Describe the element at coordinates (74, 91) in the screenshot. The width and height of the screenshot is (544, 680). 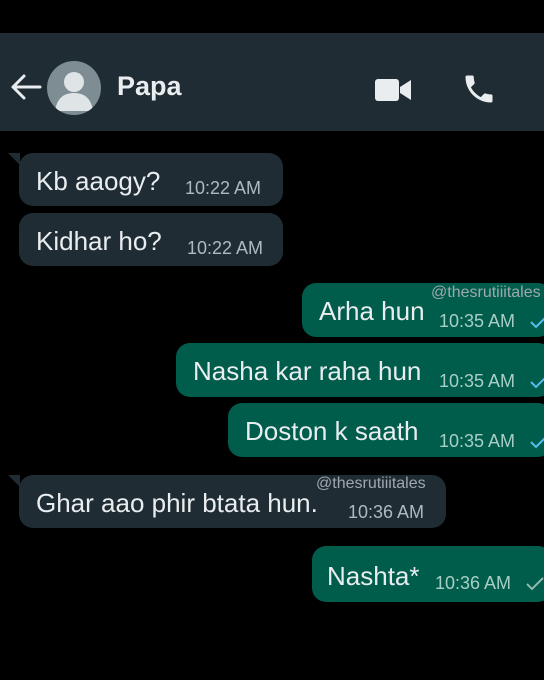
I see `default-avatar-icon` at that location.